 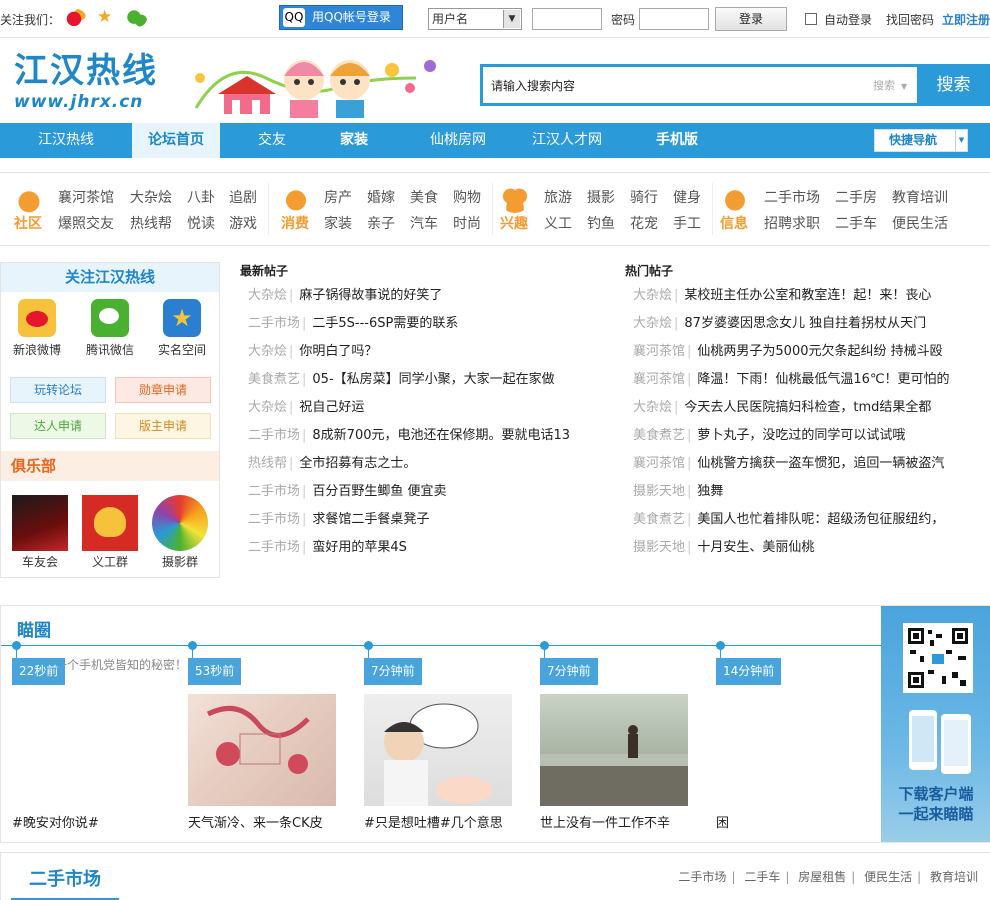 What do you see at coordinates (66, 140) in the screenshot?
I see `nav-item-jhrx: 江汉热线` at bounding box center [66, 140].